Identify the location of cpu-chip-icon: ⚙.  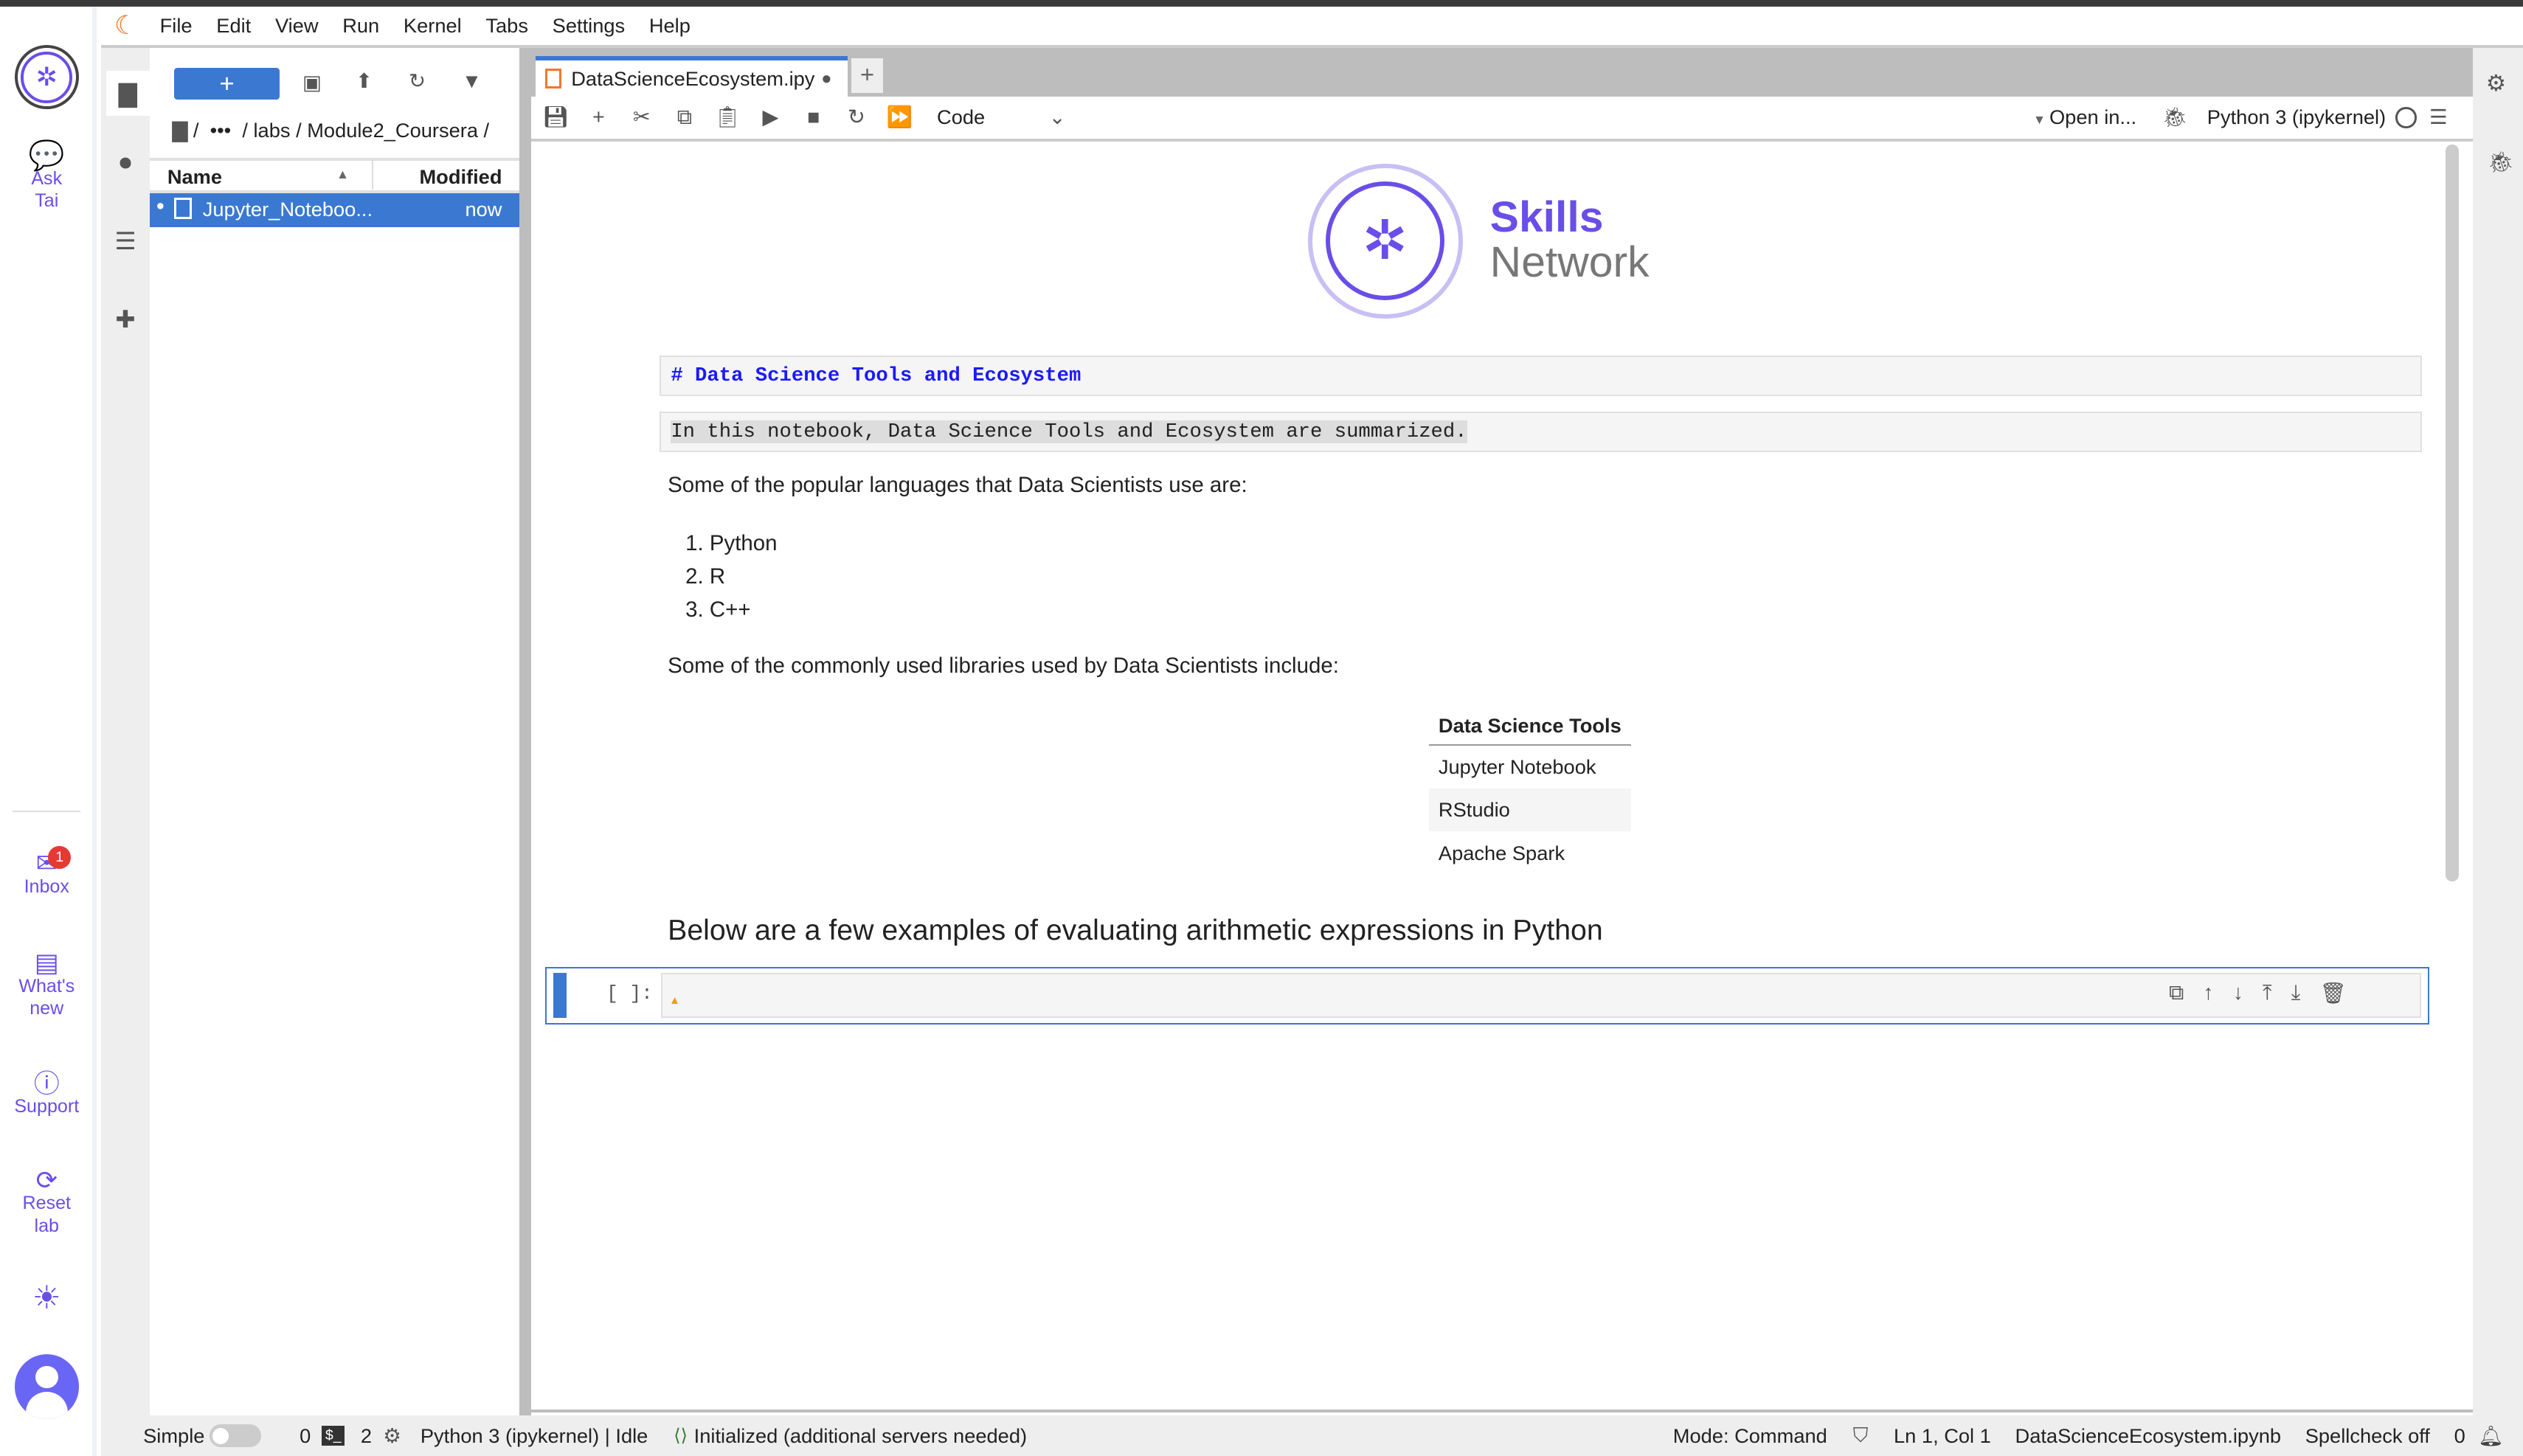
(392, 1435).